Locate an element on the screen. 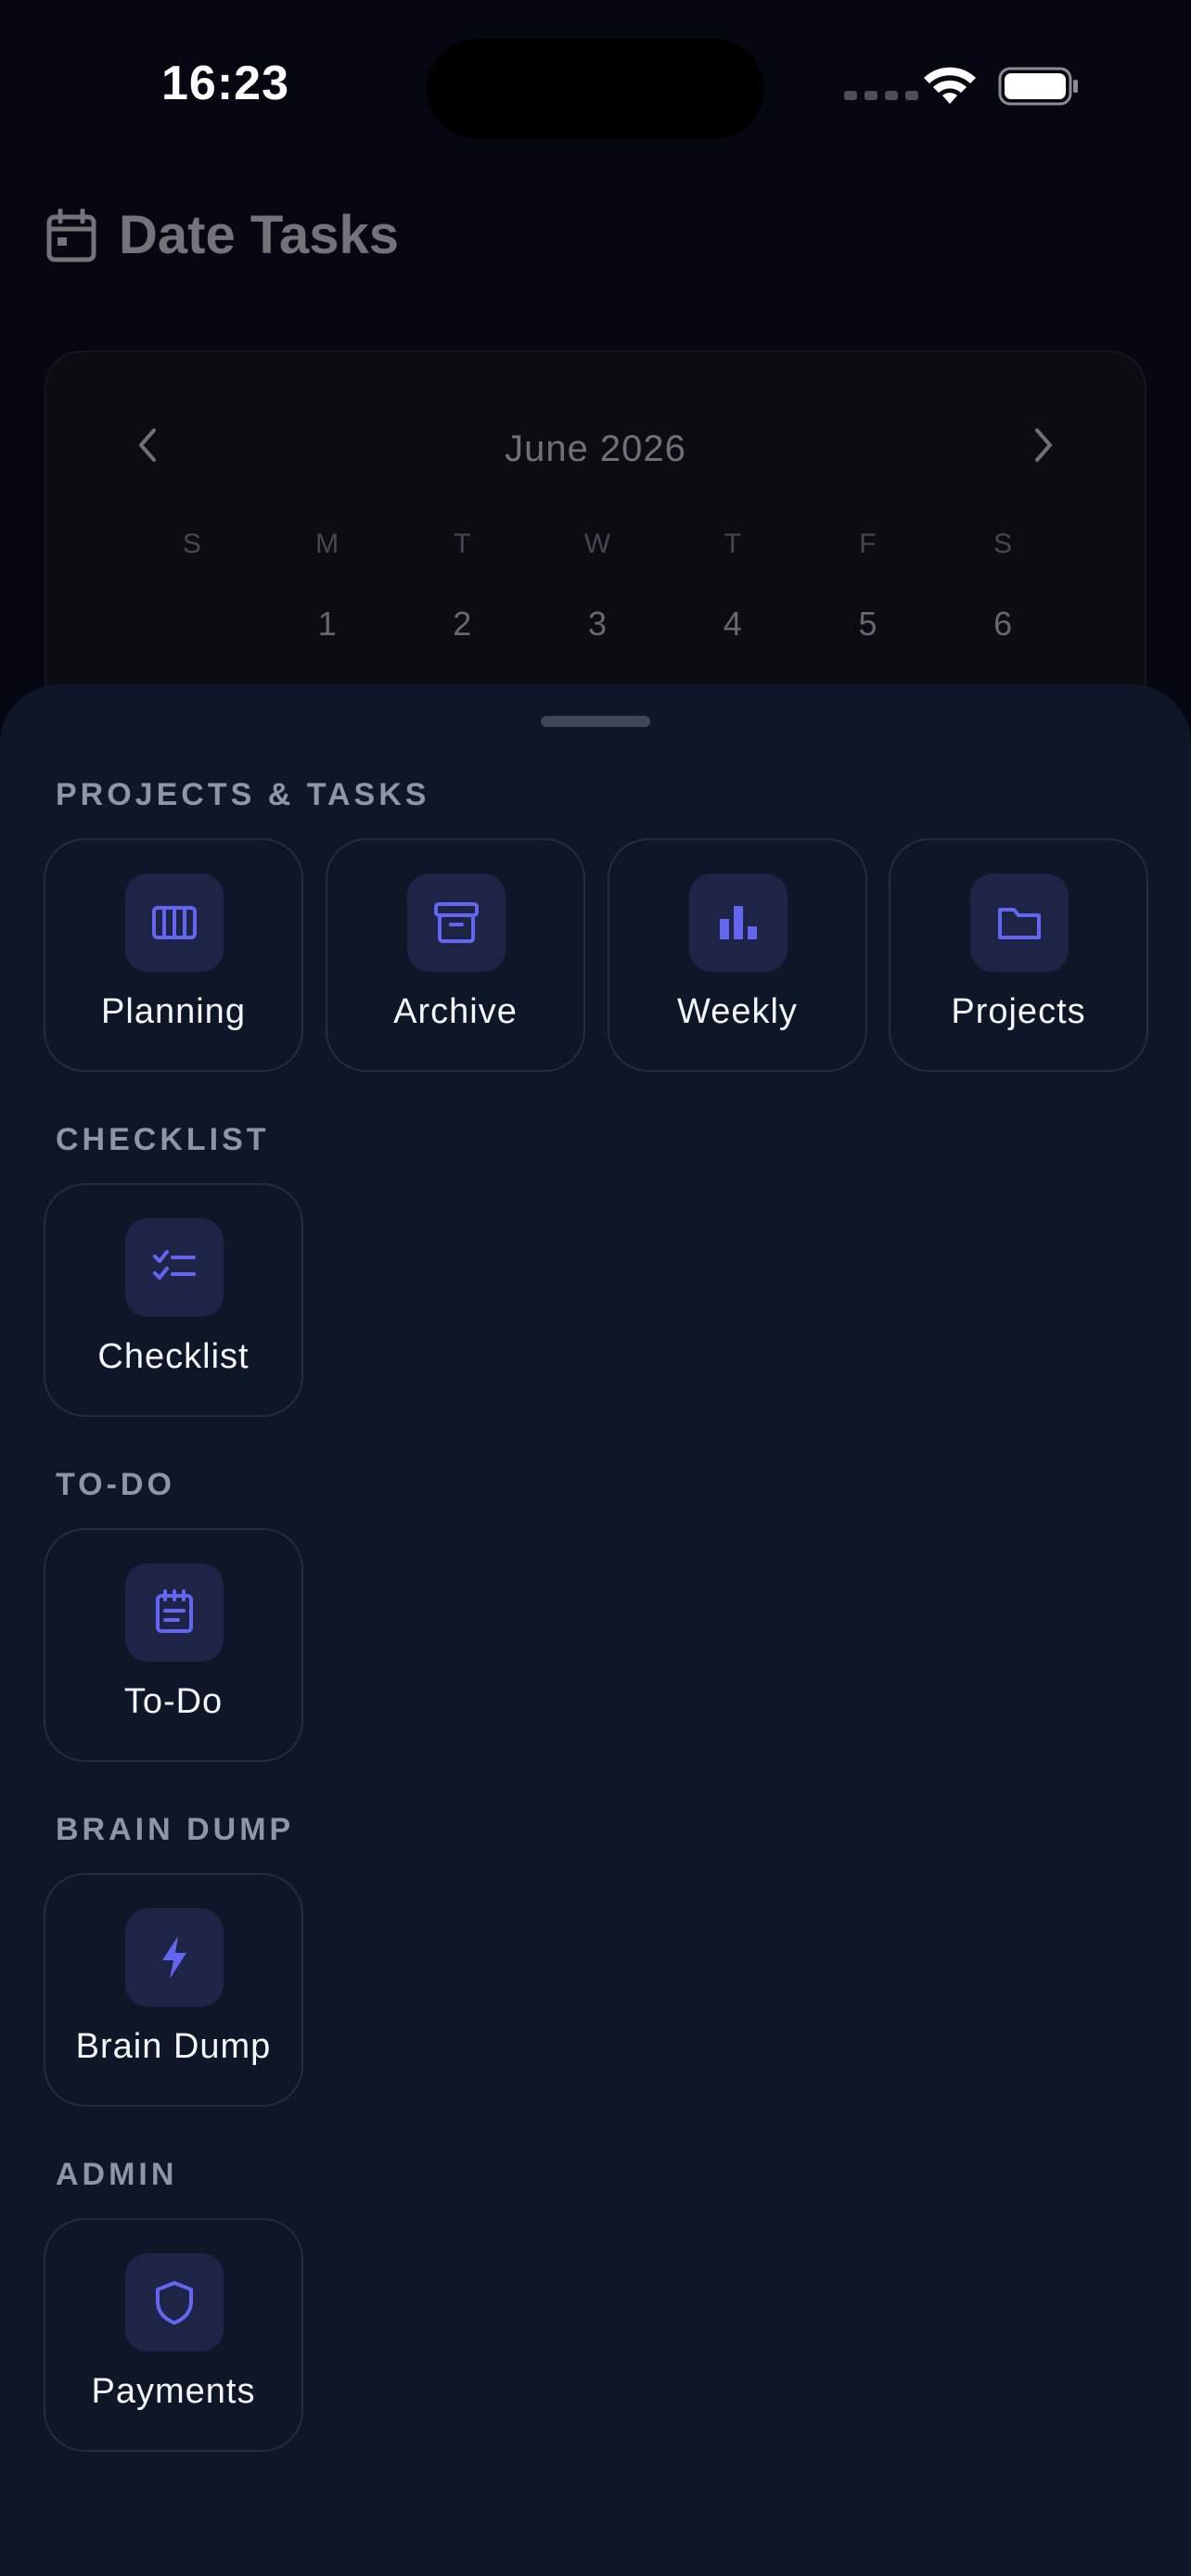 The height and width of the screenshot is (2576, 1191). calendar-weekday-row: S M T W T F S is located at coordinates (597, 545).